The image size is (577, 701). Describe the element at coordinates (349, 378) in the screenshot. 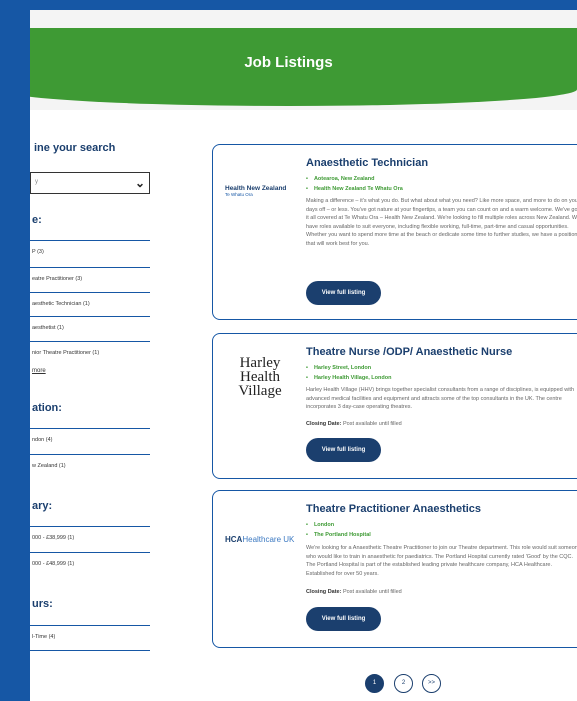

I see `job-employer: Harley Health Village, London` at that location.